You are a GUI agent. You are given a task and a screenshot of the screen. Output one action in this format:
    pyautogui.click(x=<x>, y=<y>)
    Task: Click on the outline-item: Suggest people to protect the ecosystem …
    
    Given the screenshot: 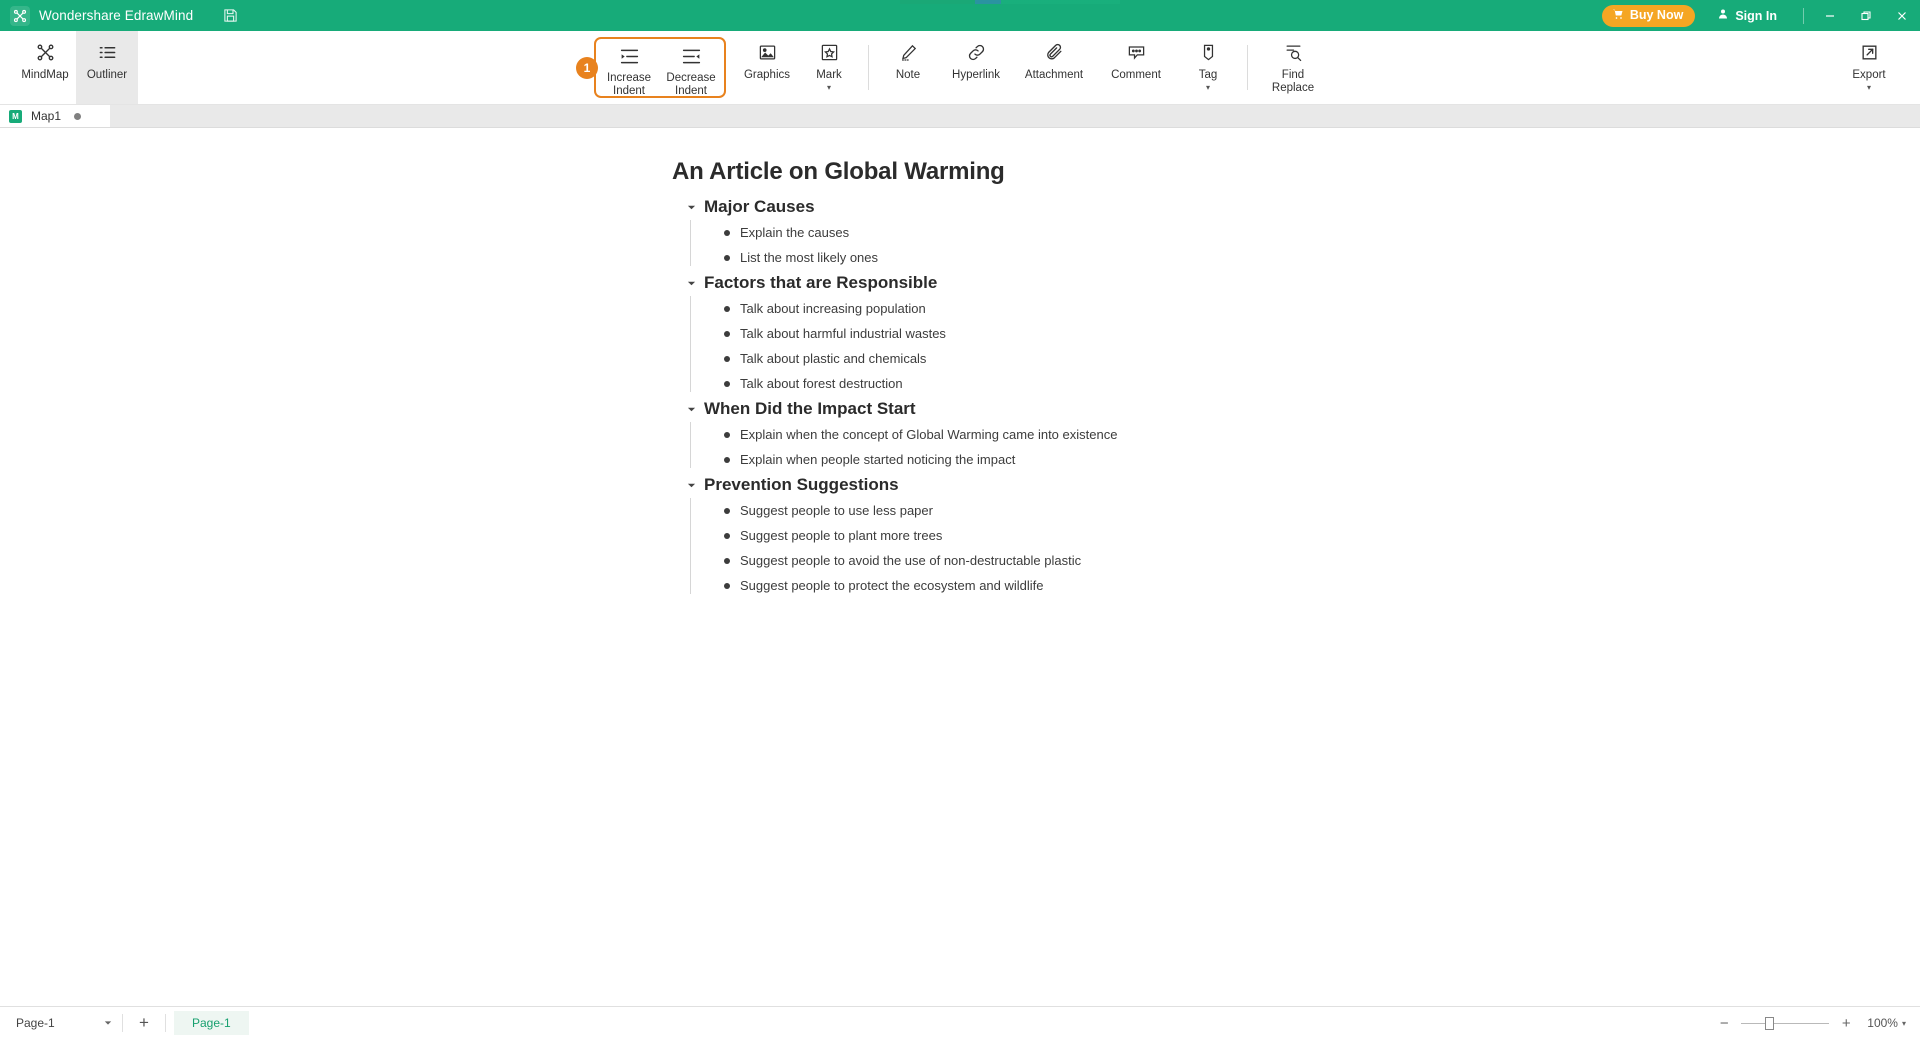 What is the action you would take?
    pyautogui.click(x=1322, y=585)
    